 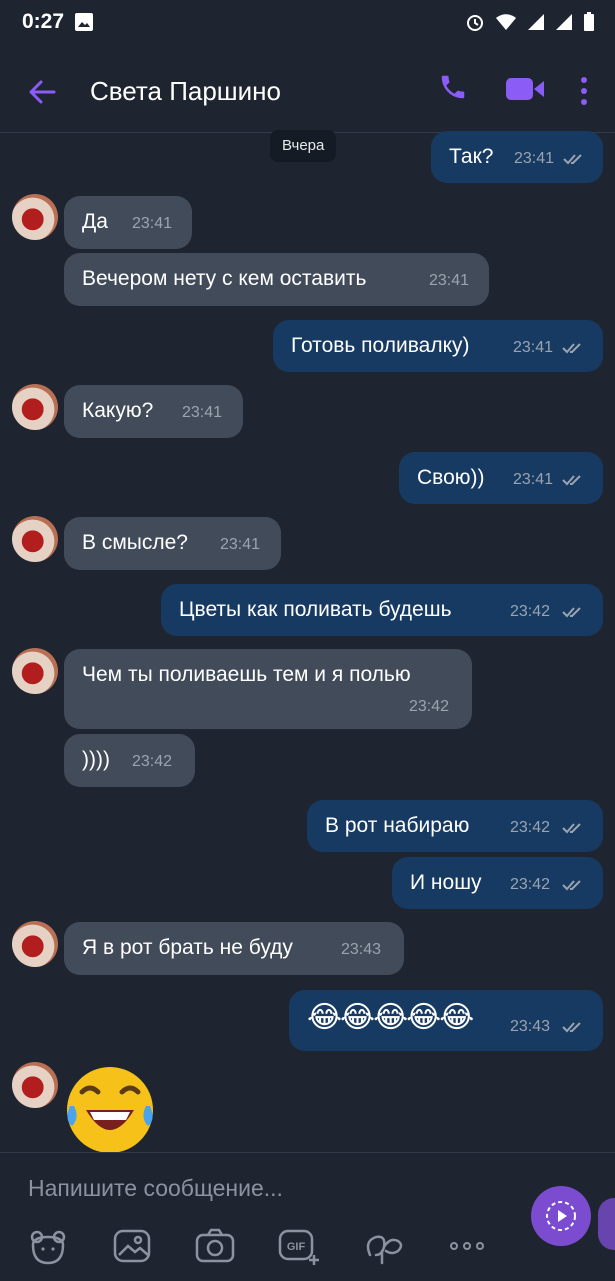 I want to click on laughing-face-sticker, so click(x=110, y=1110).